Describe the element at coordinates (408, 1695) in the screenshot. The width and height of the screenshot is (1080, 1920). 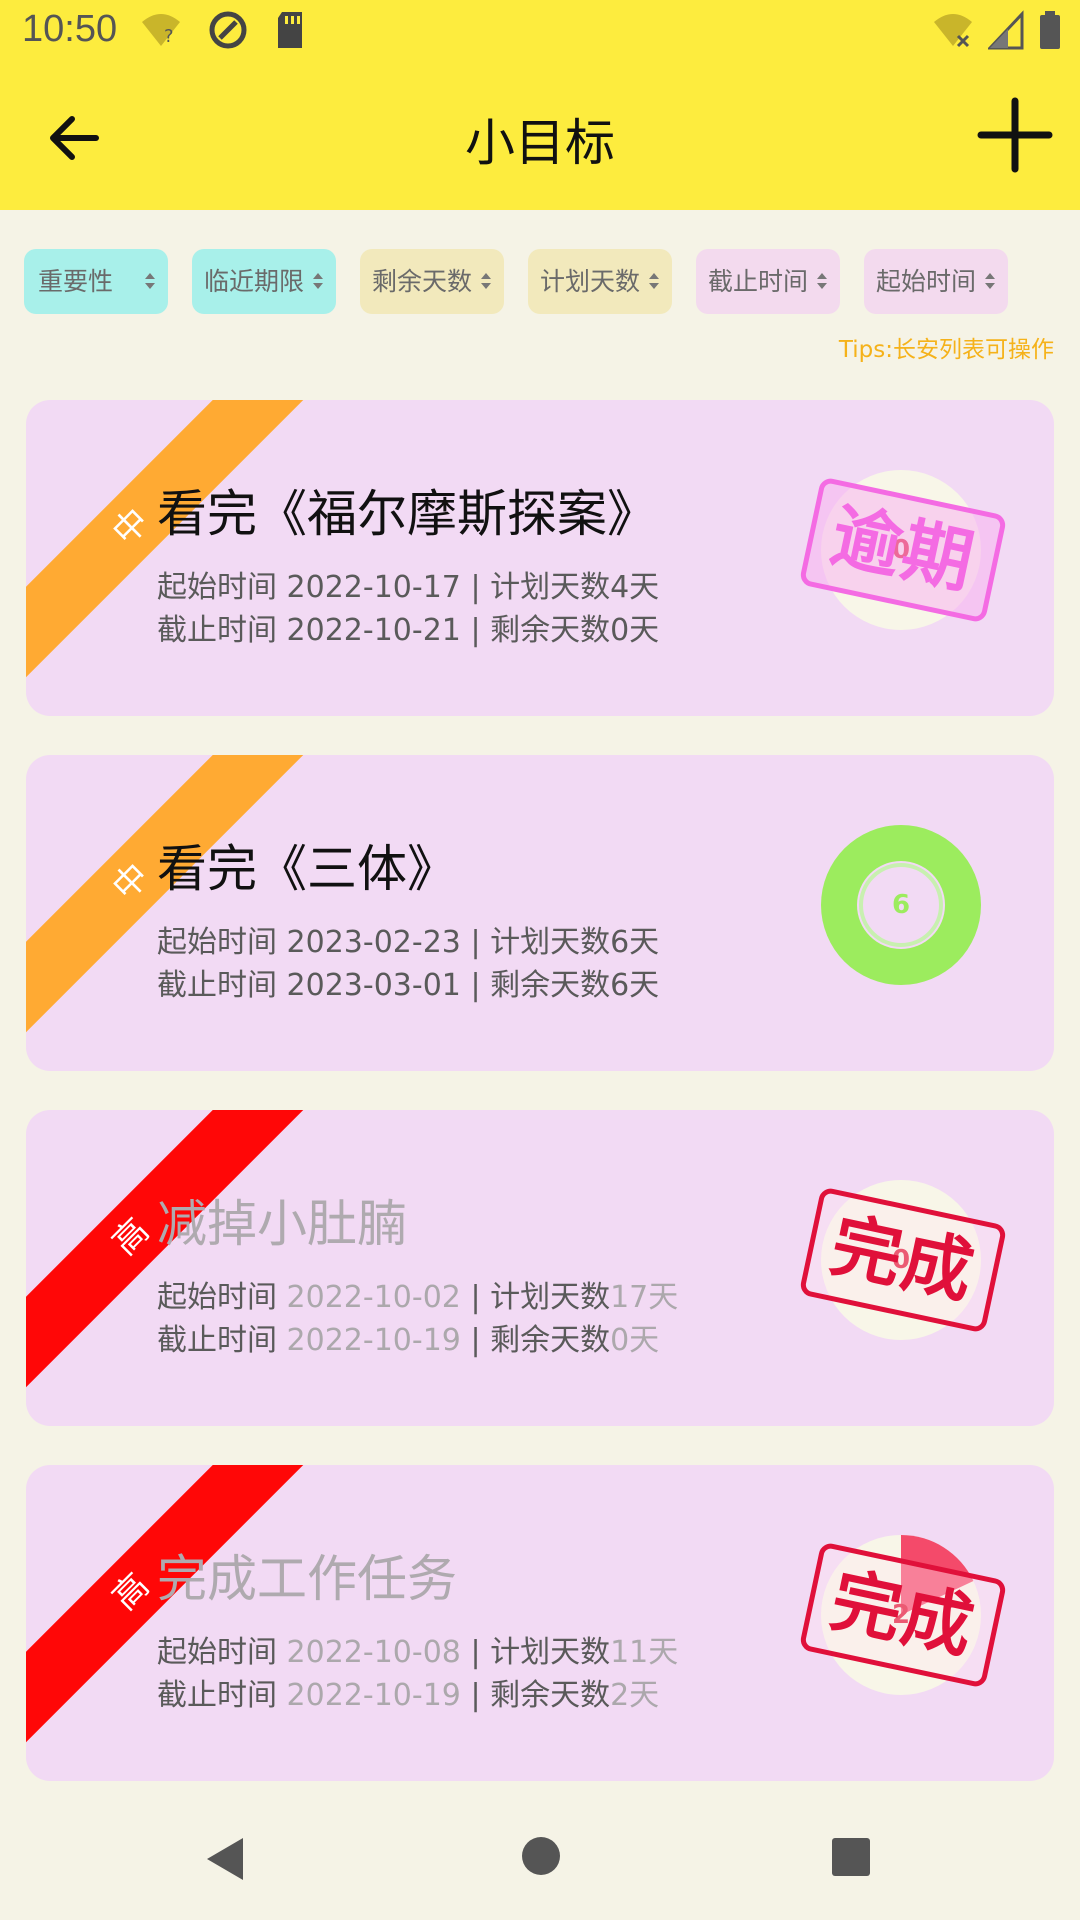
I see `goal-end-line: 截止时间 2022-10-19 | 剩余天数2天` at that location.